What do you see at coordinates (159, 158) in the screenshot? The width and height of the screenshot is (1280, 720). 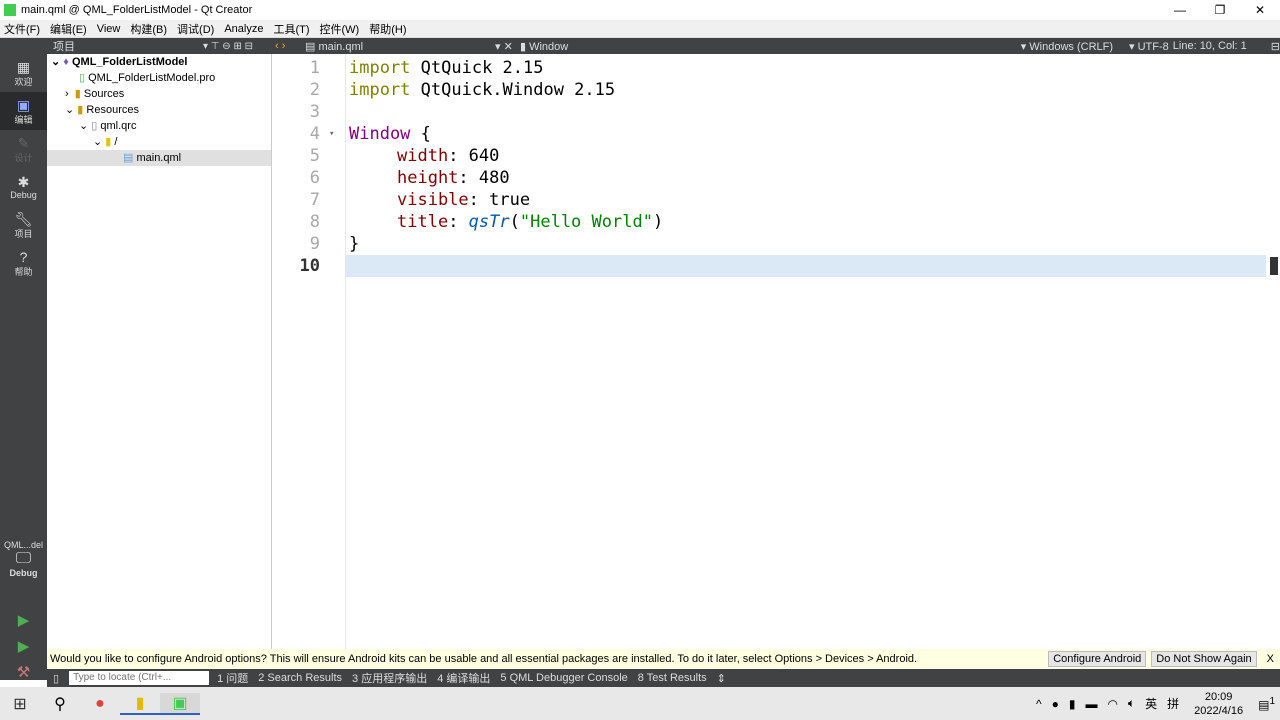 I see `tree-item-main-qml: ▤ main.qml` at bounding box center [159, 158].